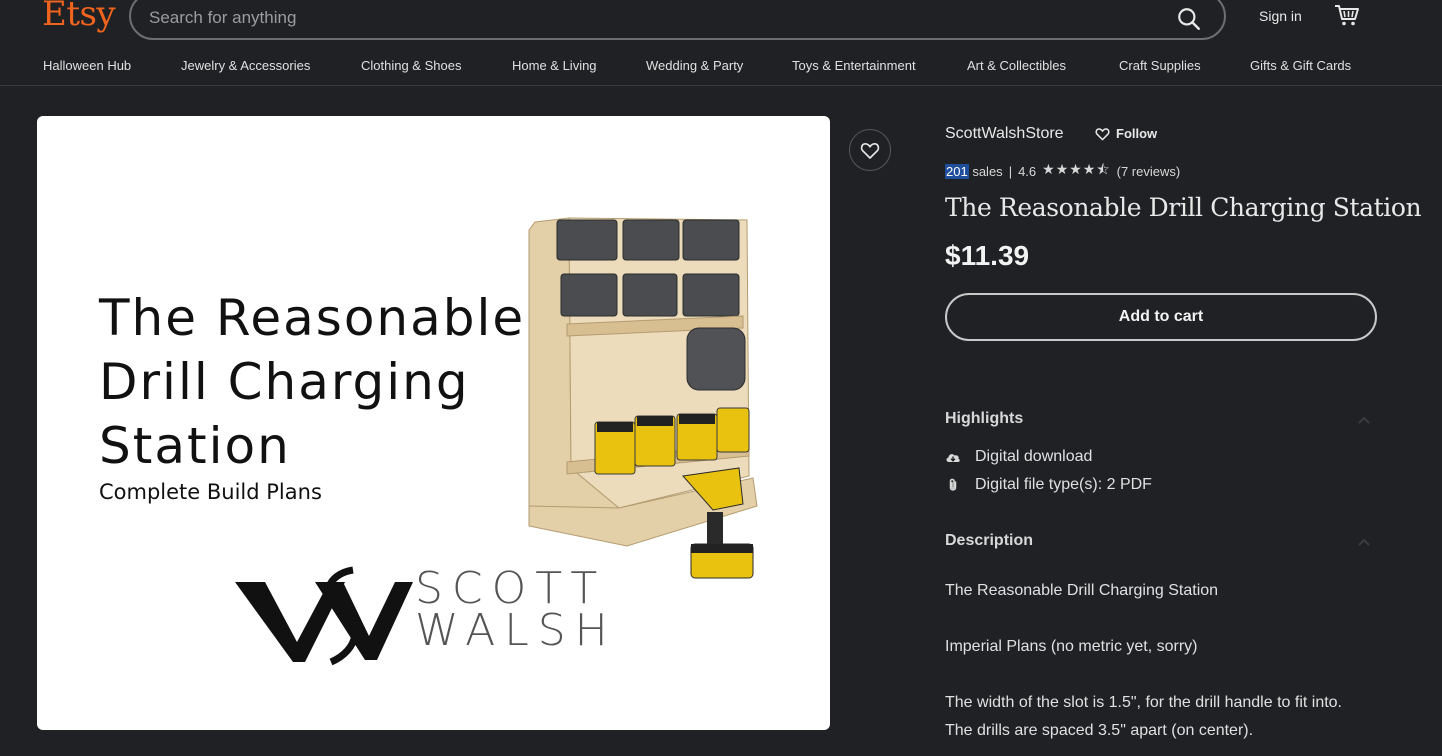 The image size is (1442, 756). Describe the element at coordinates (1149, 171) in the screenshot. I see `reviews-link: (7 reviews)` at that location.